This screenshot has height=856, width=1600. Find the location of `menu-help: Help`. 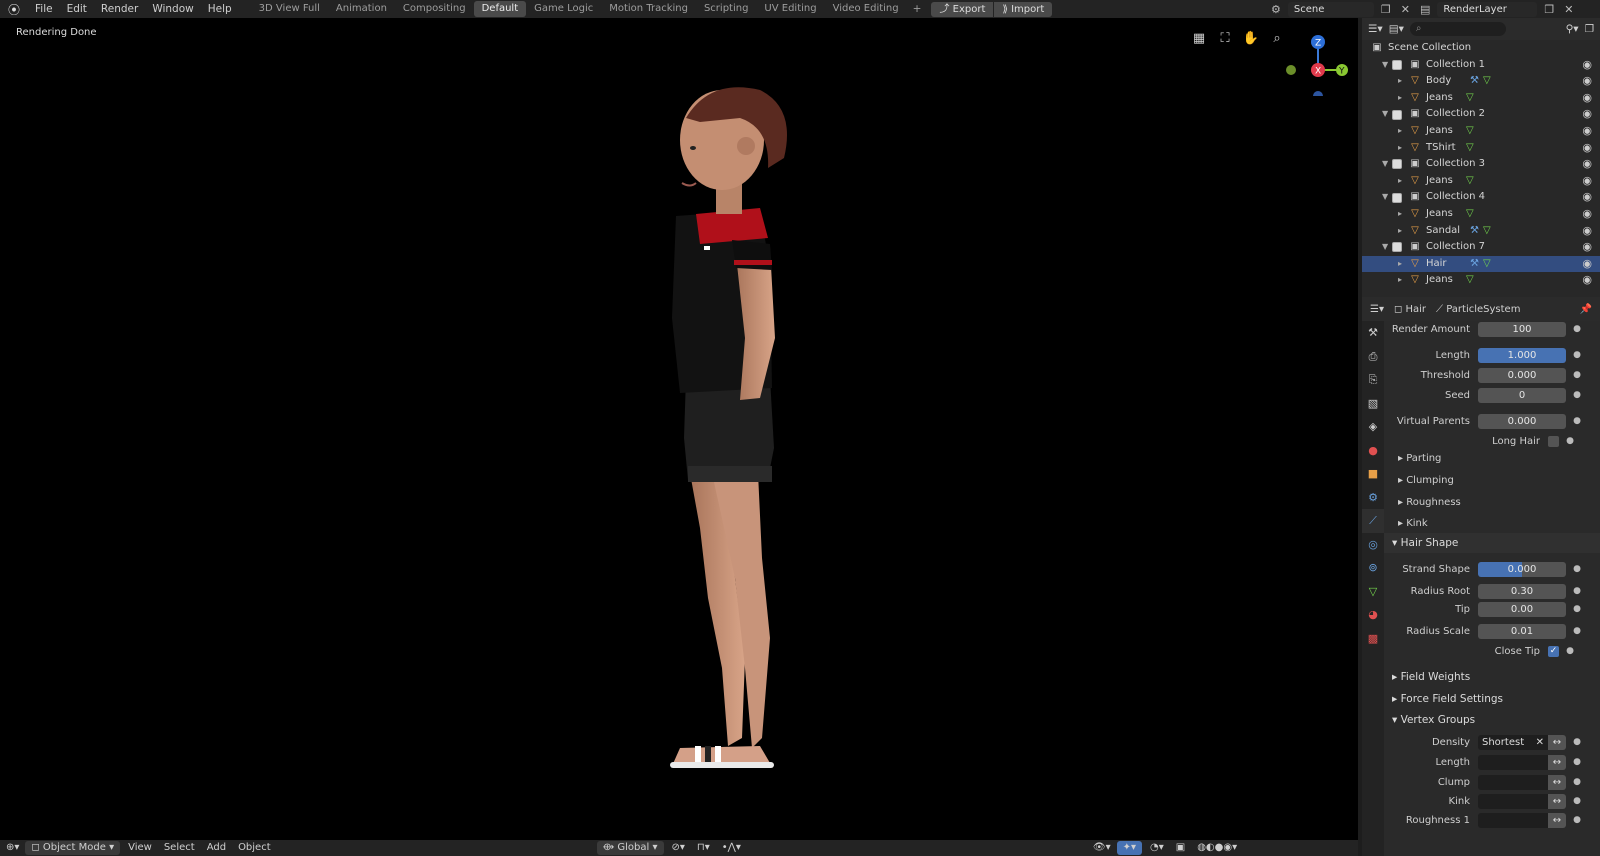

menu-help: Help is located at coordinates (220, 9).